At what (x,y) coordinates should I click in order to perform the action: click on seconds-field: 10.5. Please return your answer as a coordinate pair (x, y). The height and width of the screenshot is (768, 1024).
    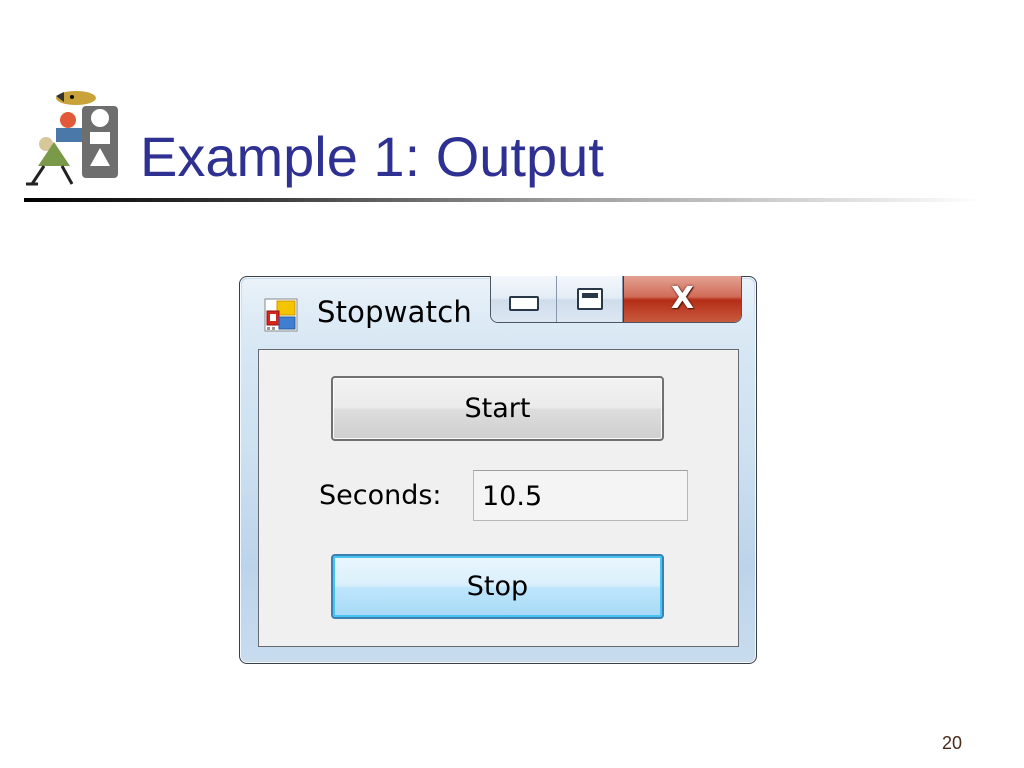
    Looking at the image, I should click on (580, 495).